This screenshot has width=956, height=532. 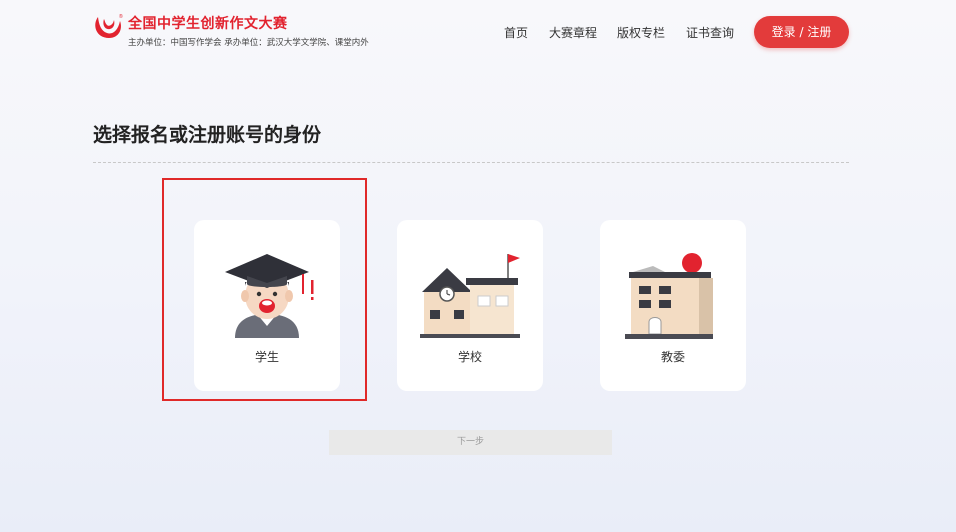 I want to click on nav-certificate: 证书查询, so click(x=710, y=32).